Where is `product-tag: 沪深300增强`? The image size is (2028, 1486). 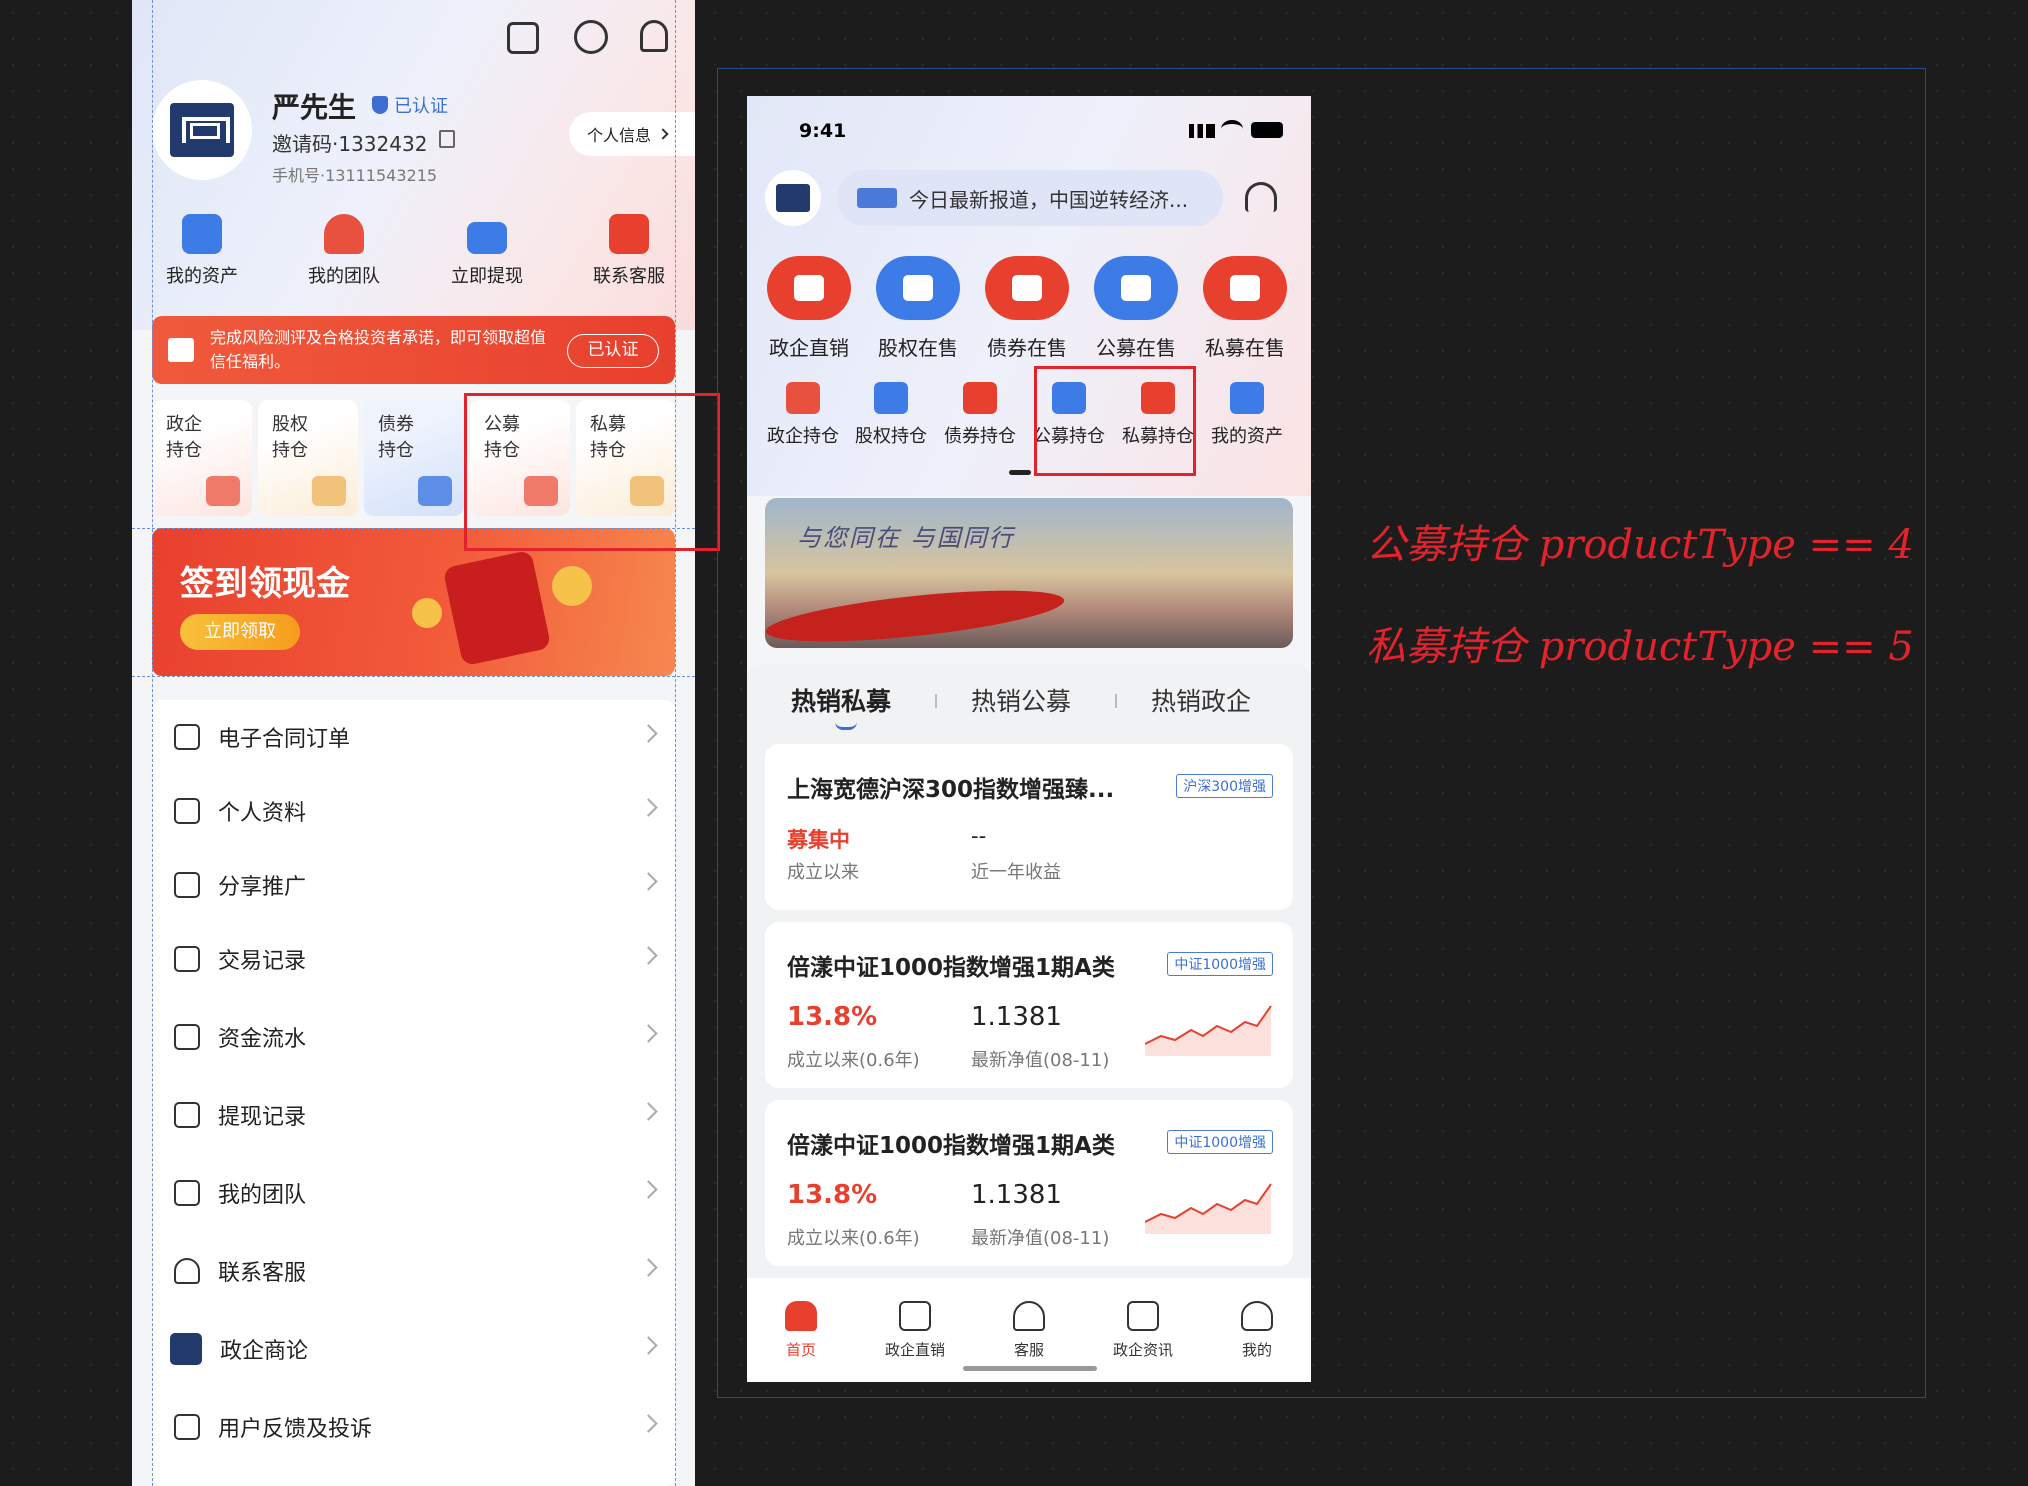 product-tag: 沪深300增强 is located at coordinates (1224, 786).